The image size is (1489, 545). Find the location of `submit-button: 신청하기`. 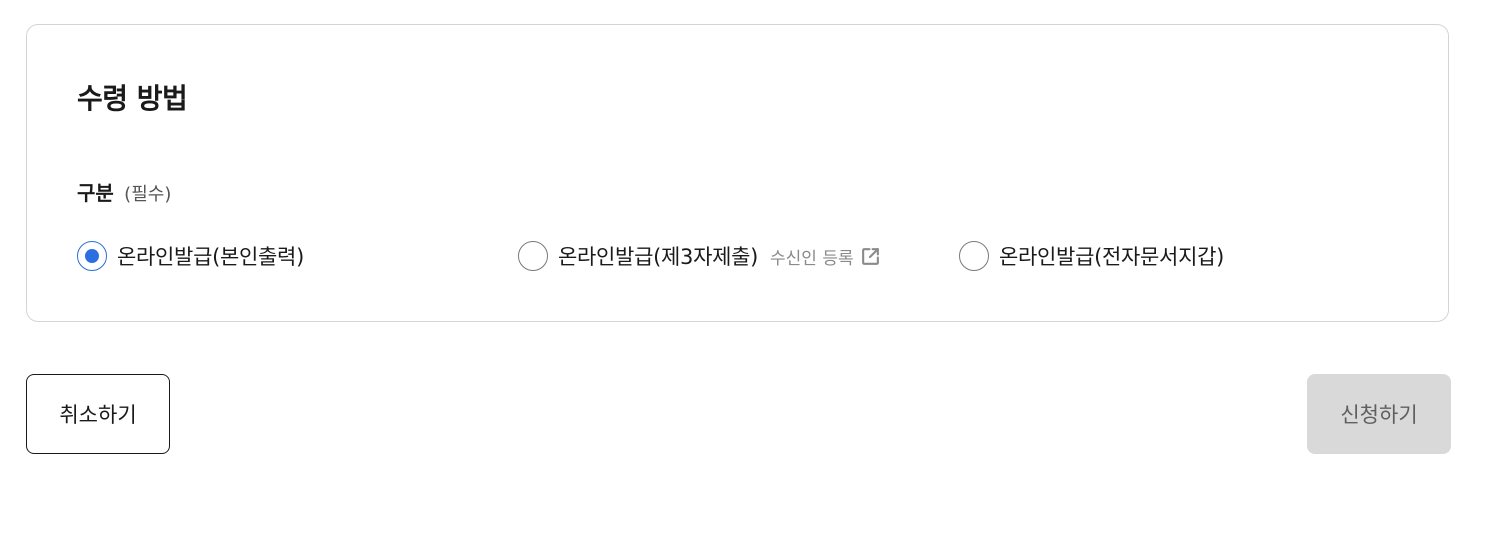

submit-button: 신청하기 is located at coordinates (1379, 414).